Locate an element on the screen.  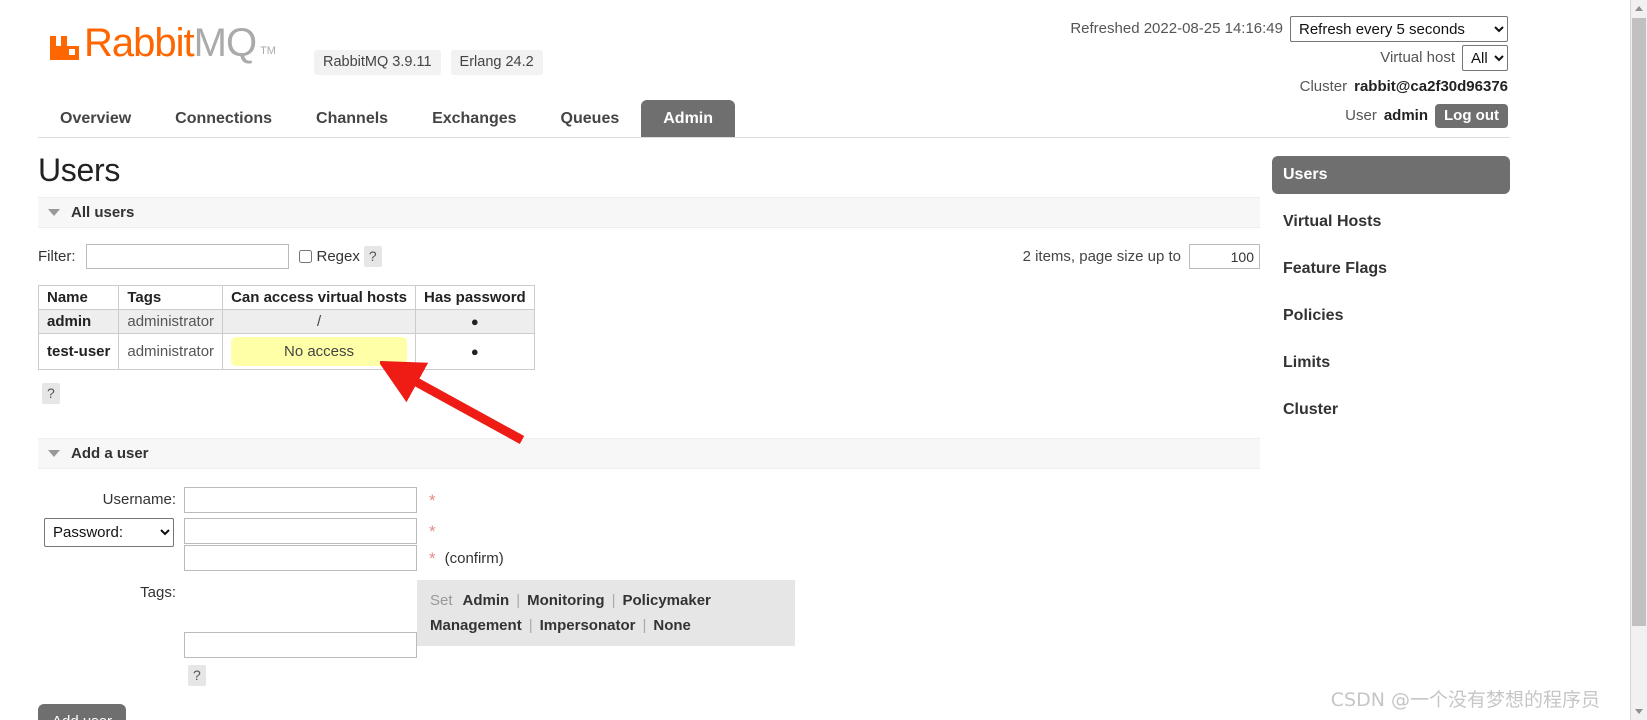
sidebar-item-users: Users is located at coordinates (1391, 175).